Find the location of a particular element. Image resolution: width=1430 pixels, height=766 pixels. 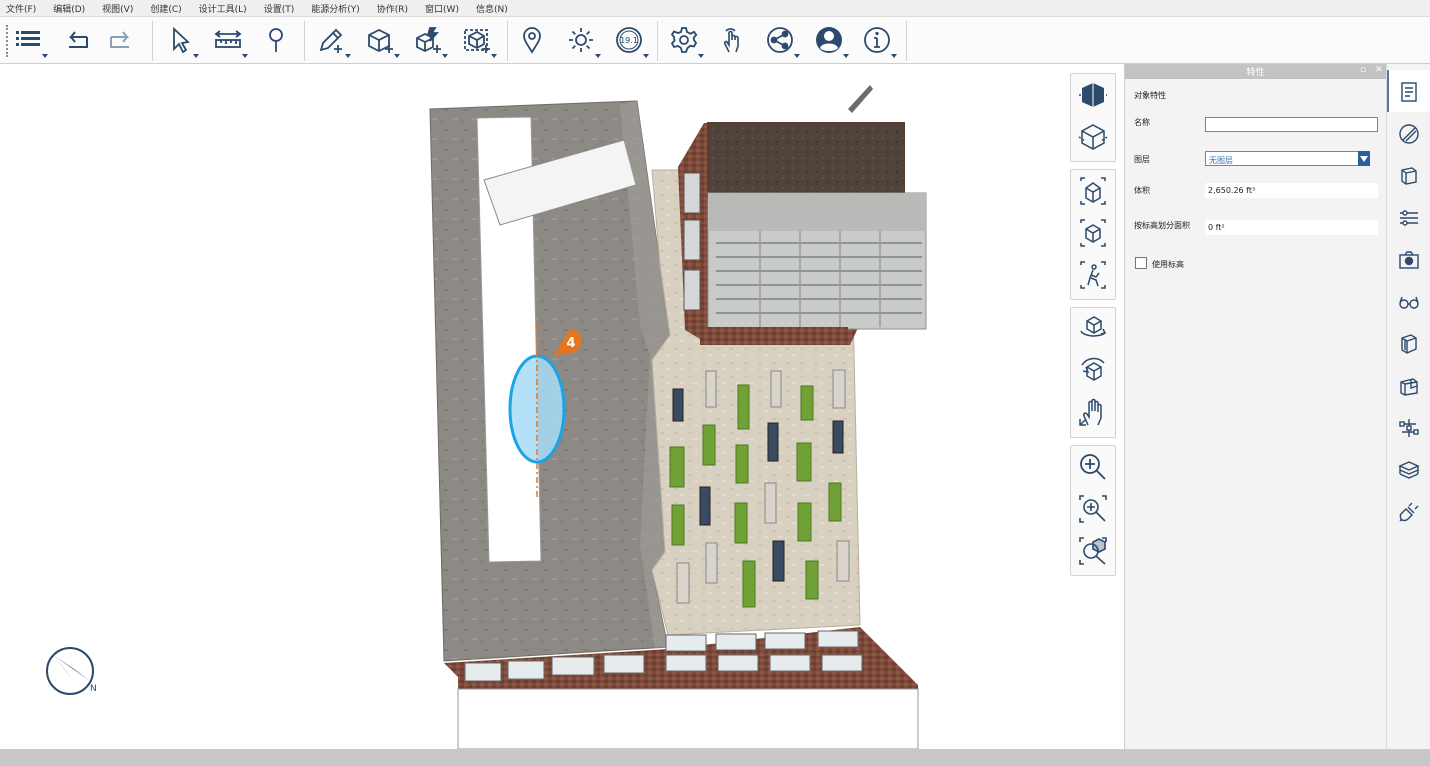

zoom-extents-icon is located at coordinates (1093, 551).